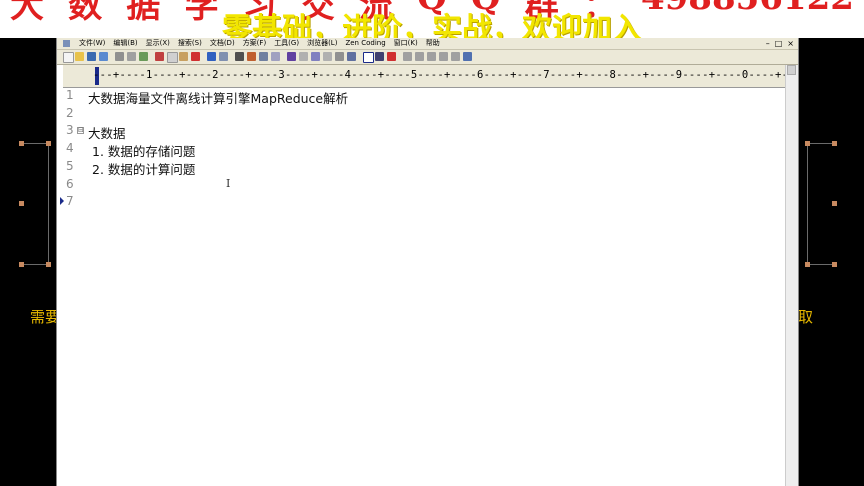  What do you see at coordinates (419, 56) in the screenshot?
I see `split-icon` at bounding box center [419, 56].